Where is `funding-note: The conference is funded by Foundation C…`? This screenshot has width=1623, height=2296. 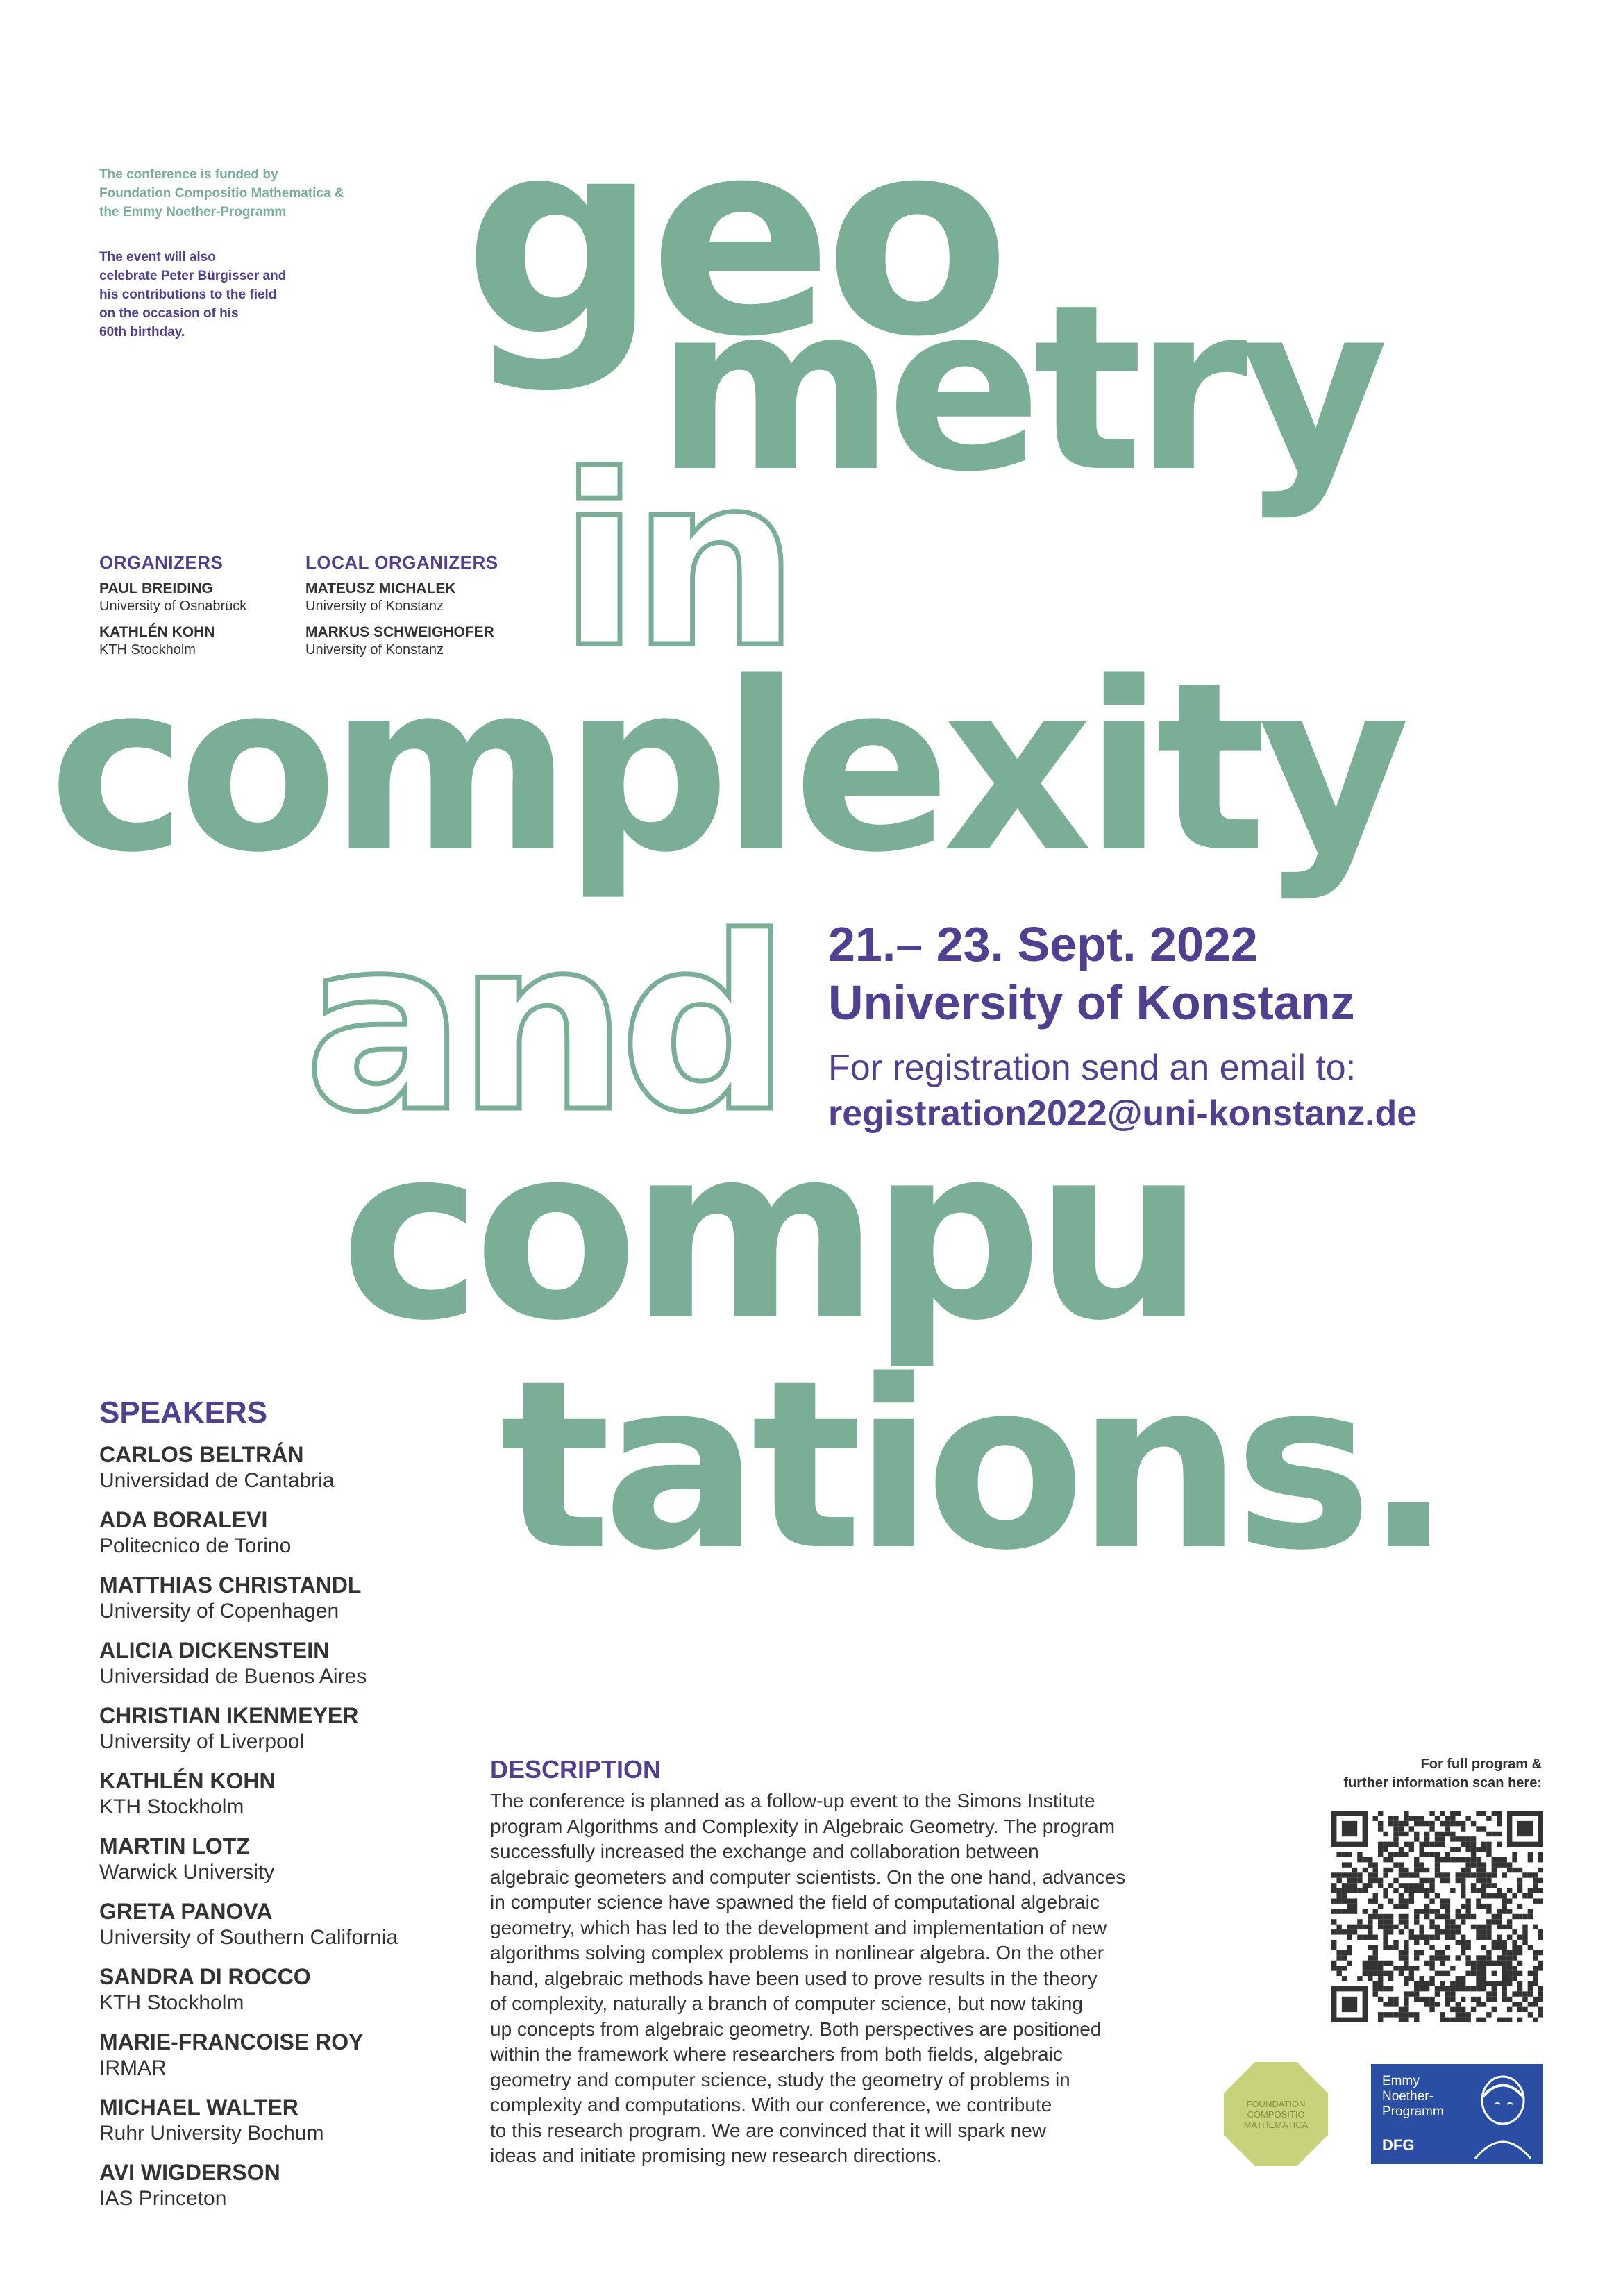
funding-note: The conference is funded by Foundation C… is located at coordinates (221, 193).